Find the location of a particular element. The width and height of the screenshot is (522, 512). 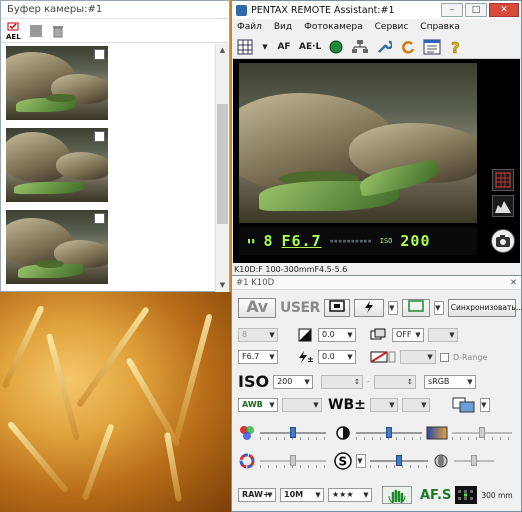

properties-icon is located at coordinates (432, 47).